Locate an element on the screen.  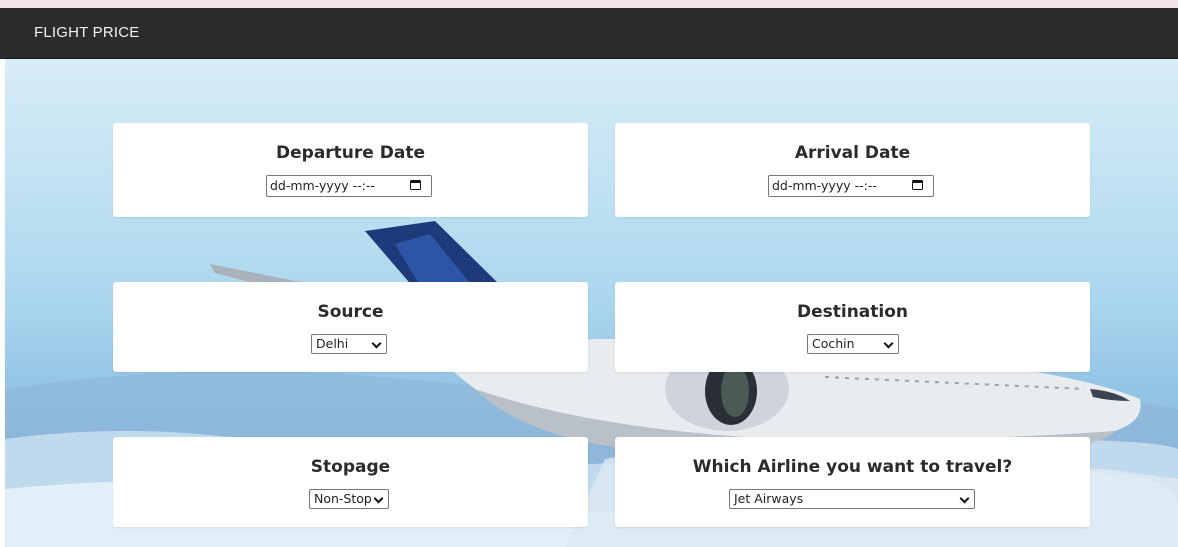
destination-select: Cochin is located at coordinates (853, 344).